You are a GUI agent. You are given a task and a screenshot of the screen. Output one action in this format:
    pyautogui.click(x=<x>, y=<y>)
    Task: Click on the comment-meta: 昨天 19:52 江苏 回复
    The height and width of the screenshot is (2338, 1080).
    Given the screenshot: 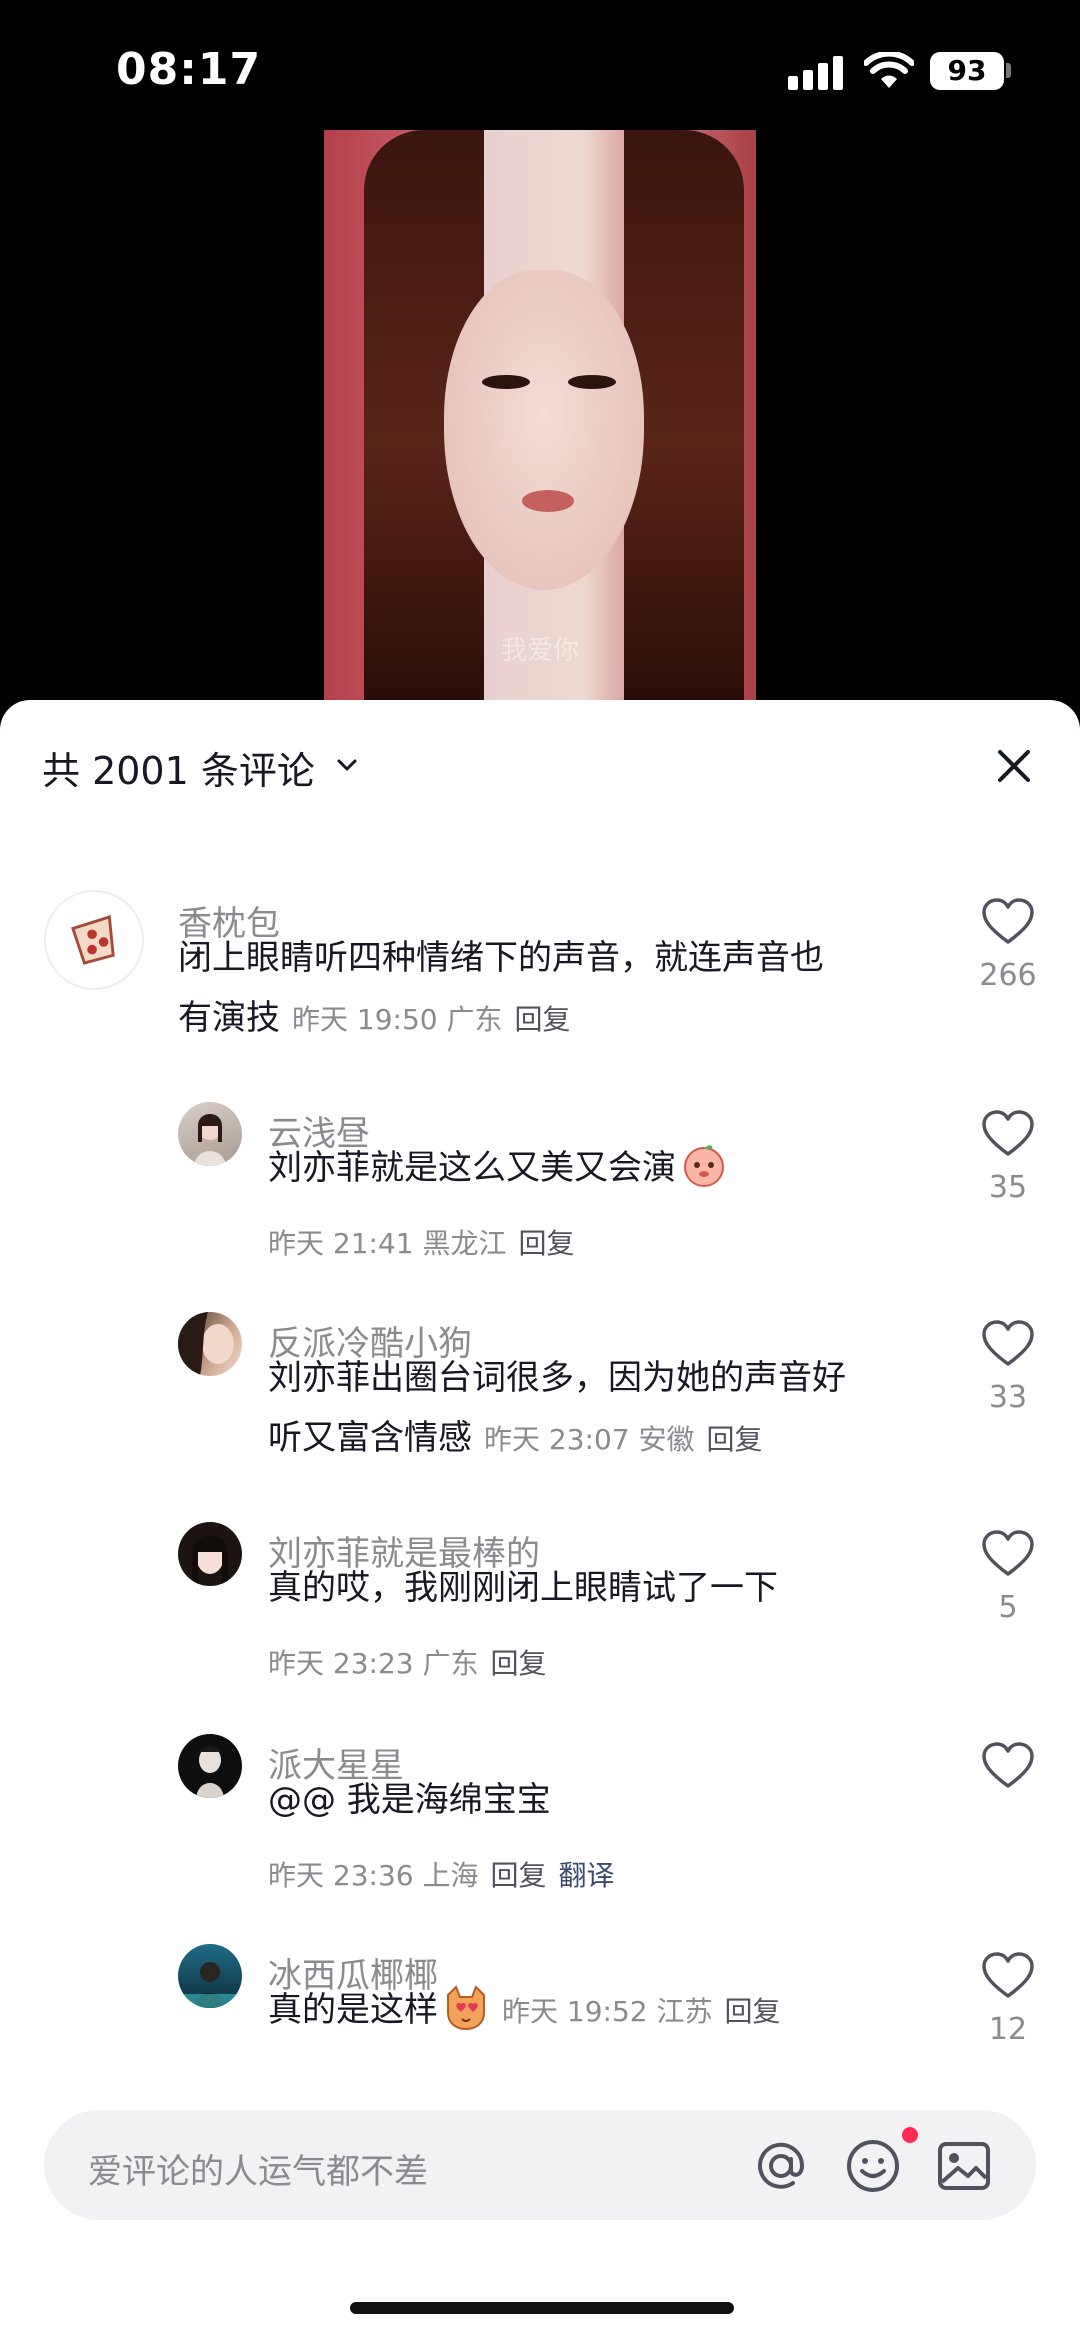 What is the action you would take?
    pyautogui.click(x=641, y=2011)
    